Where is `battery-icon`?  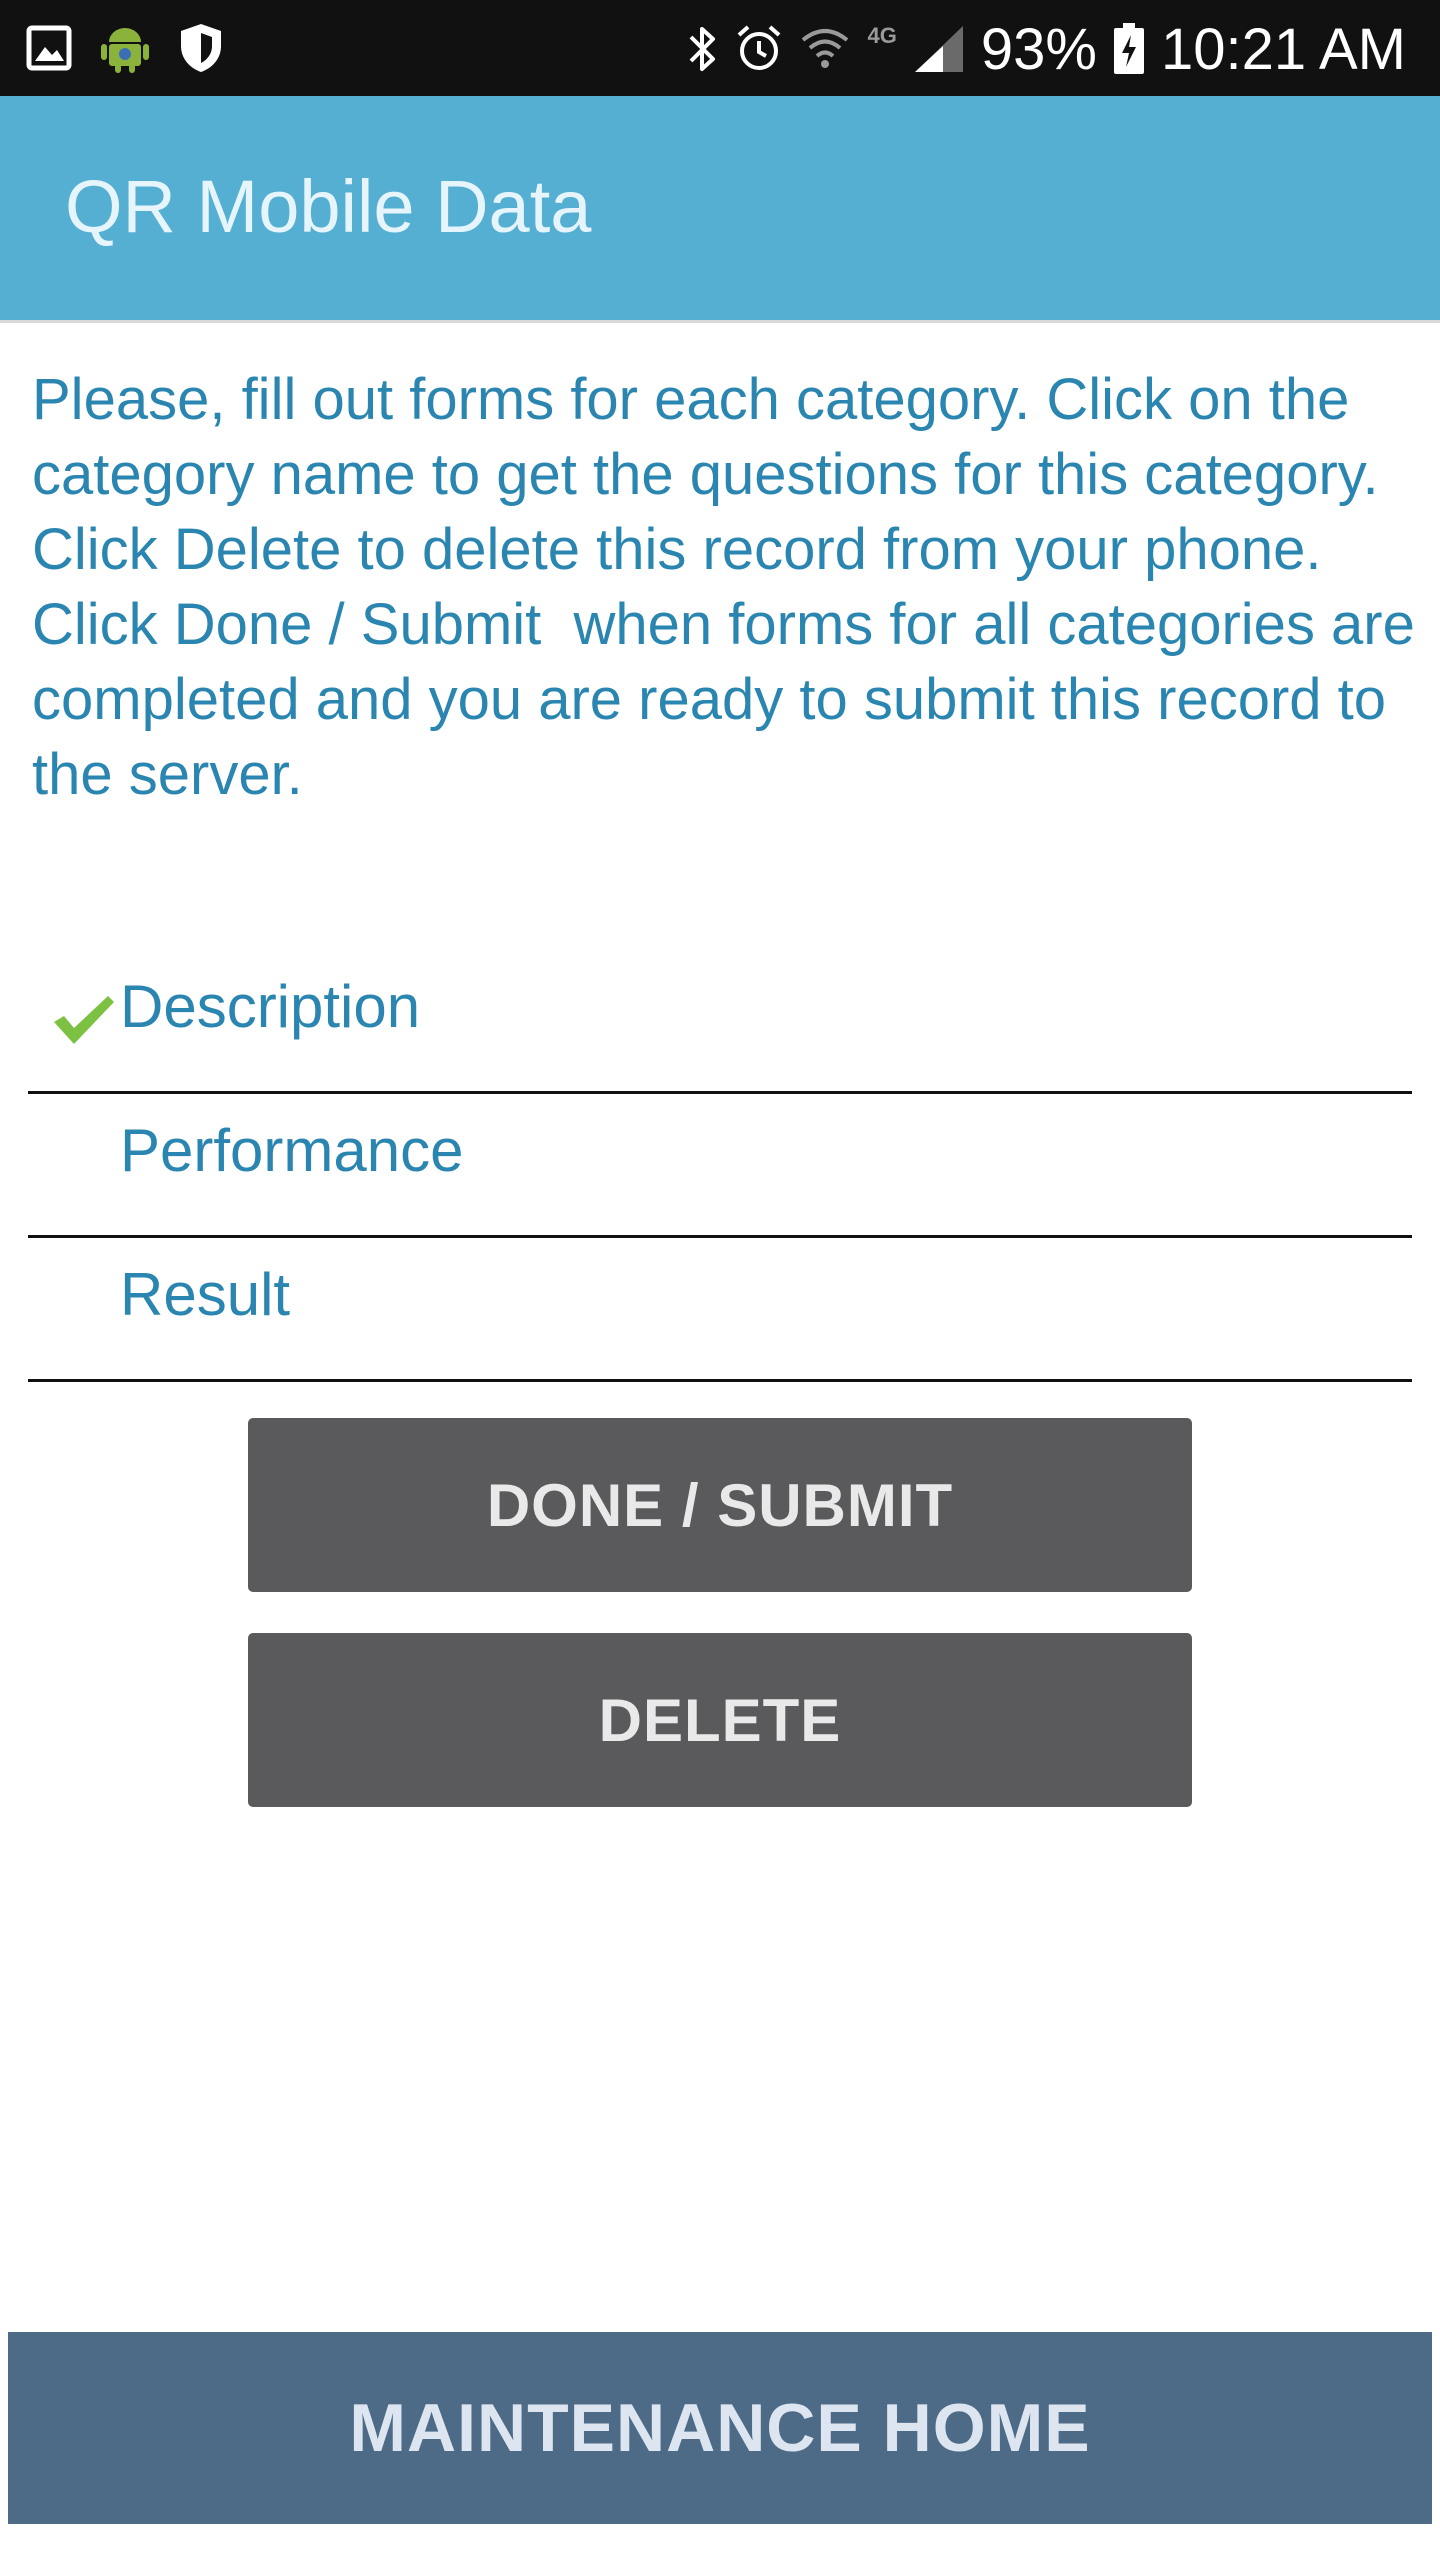 battery-icon is located at coordinates (1129, 49).